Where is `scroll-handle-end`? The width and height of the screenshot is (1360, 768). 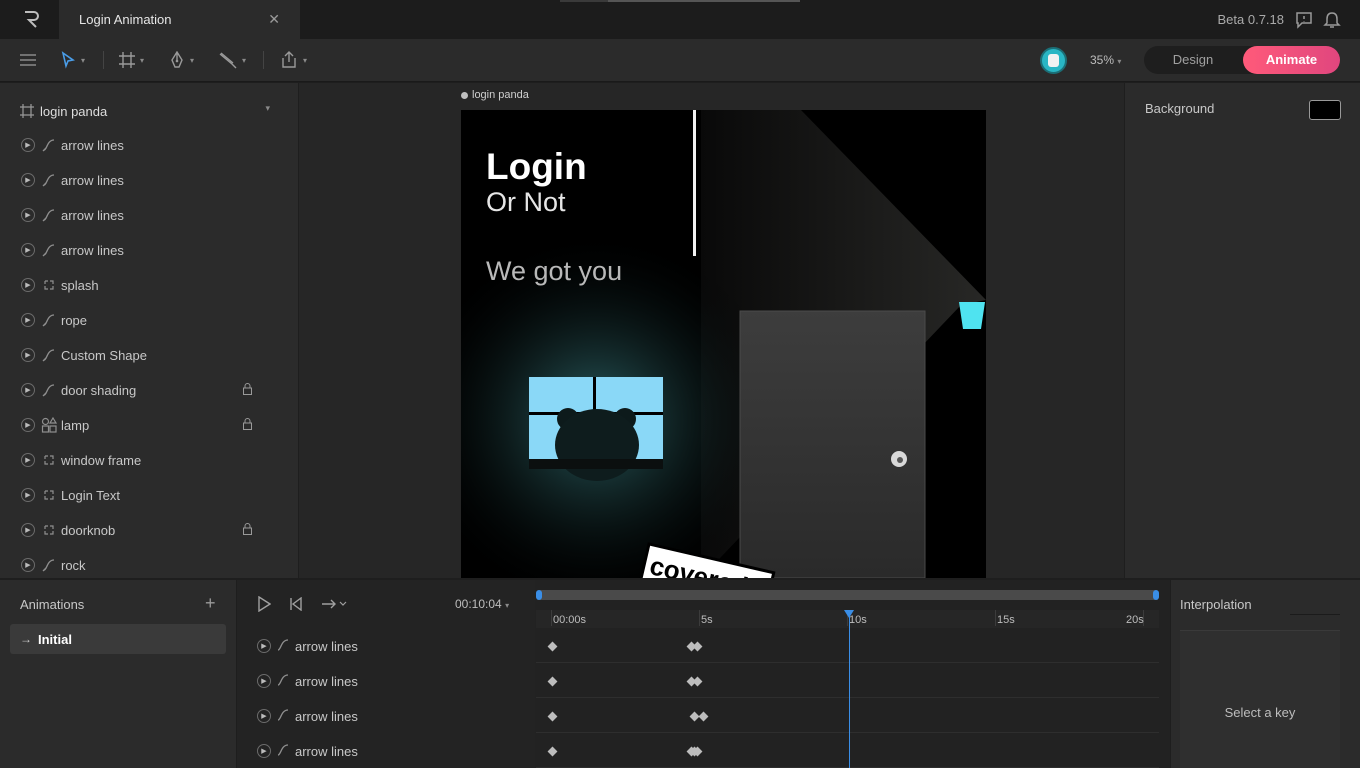
scroll-handle-end is located at coordinates (1156, 595).